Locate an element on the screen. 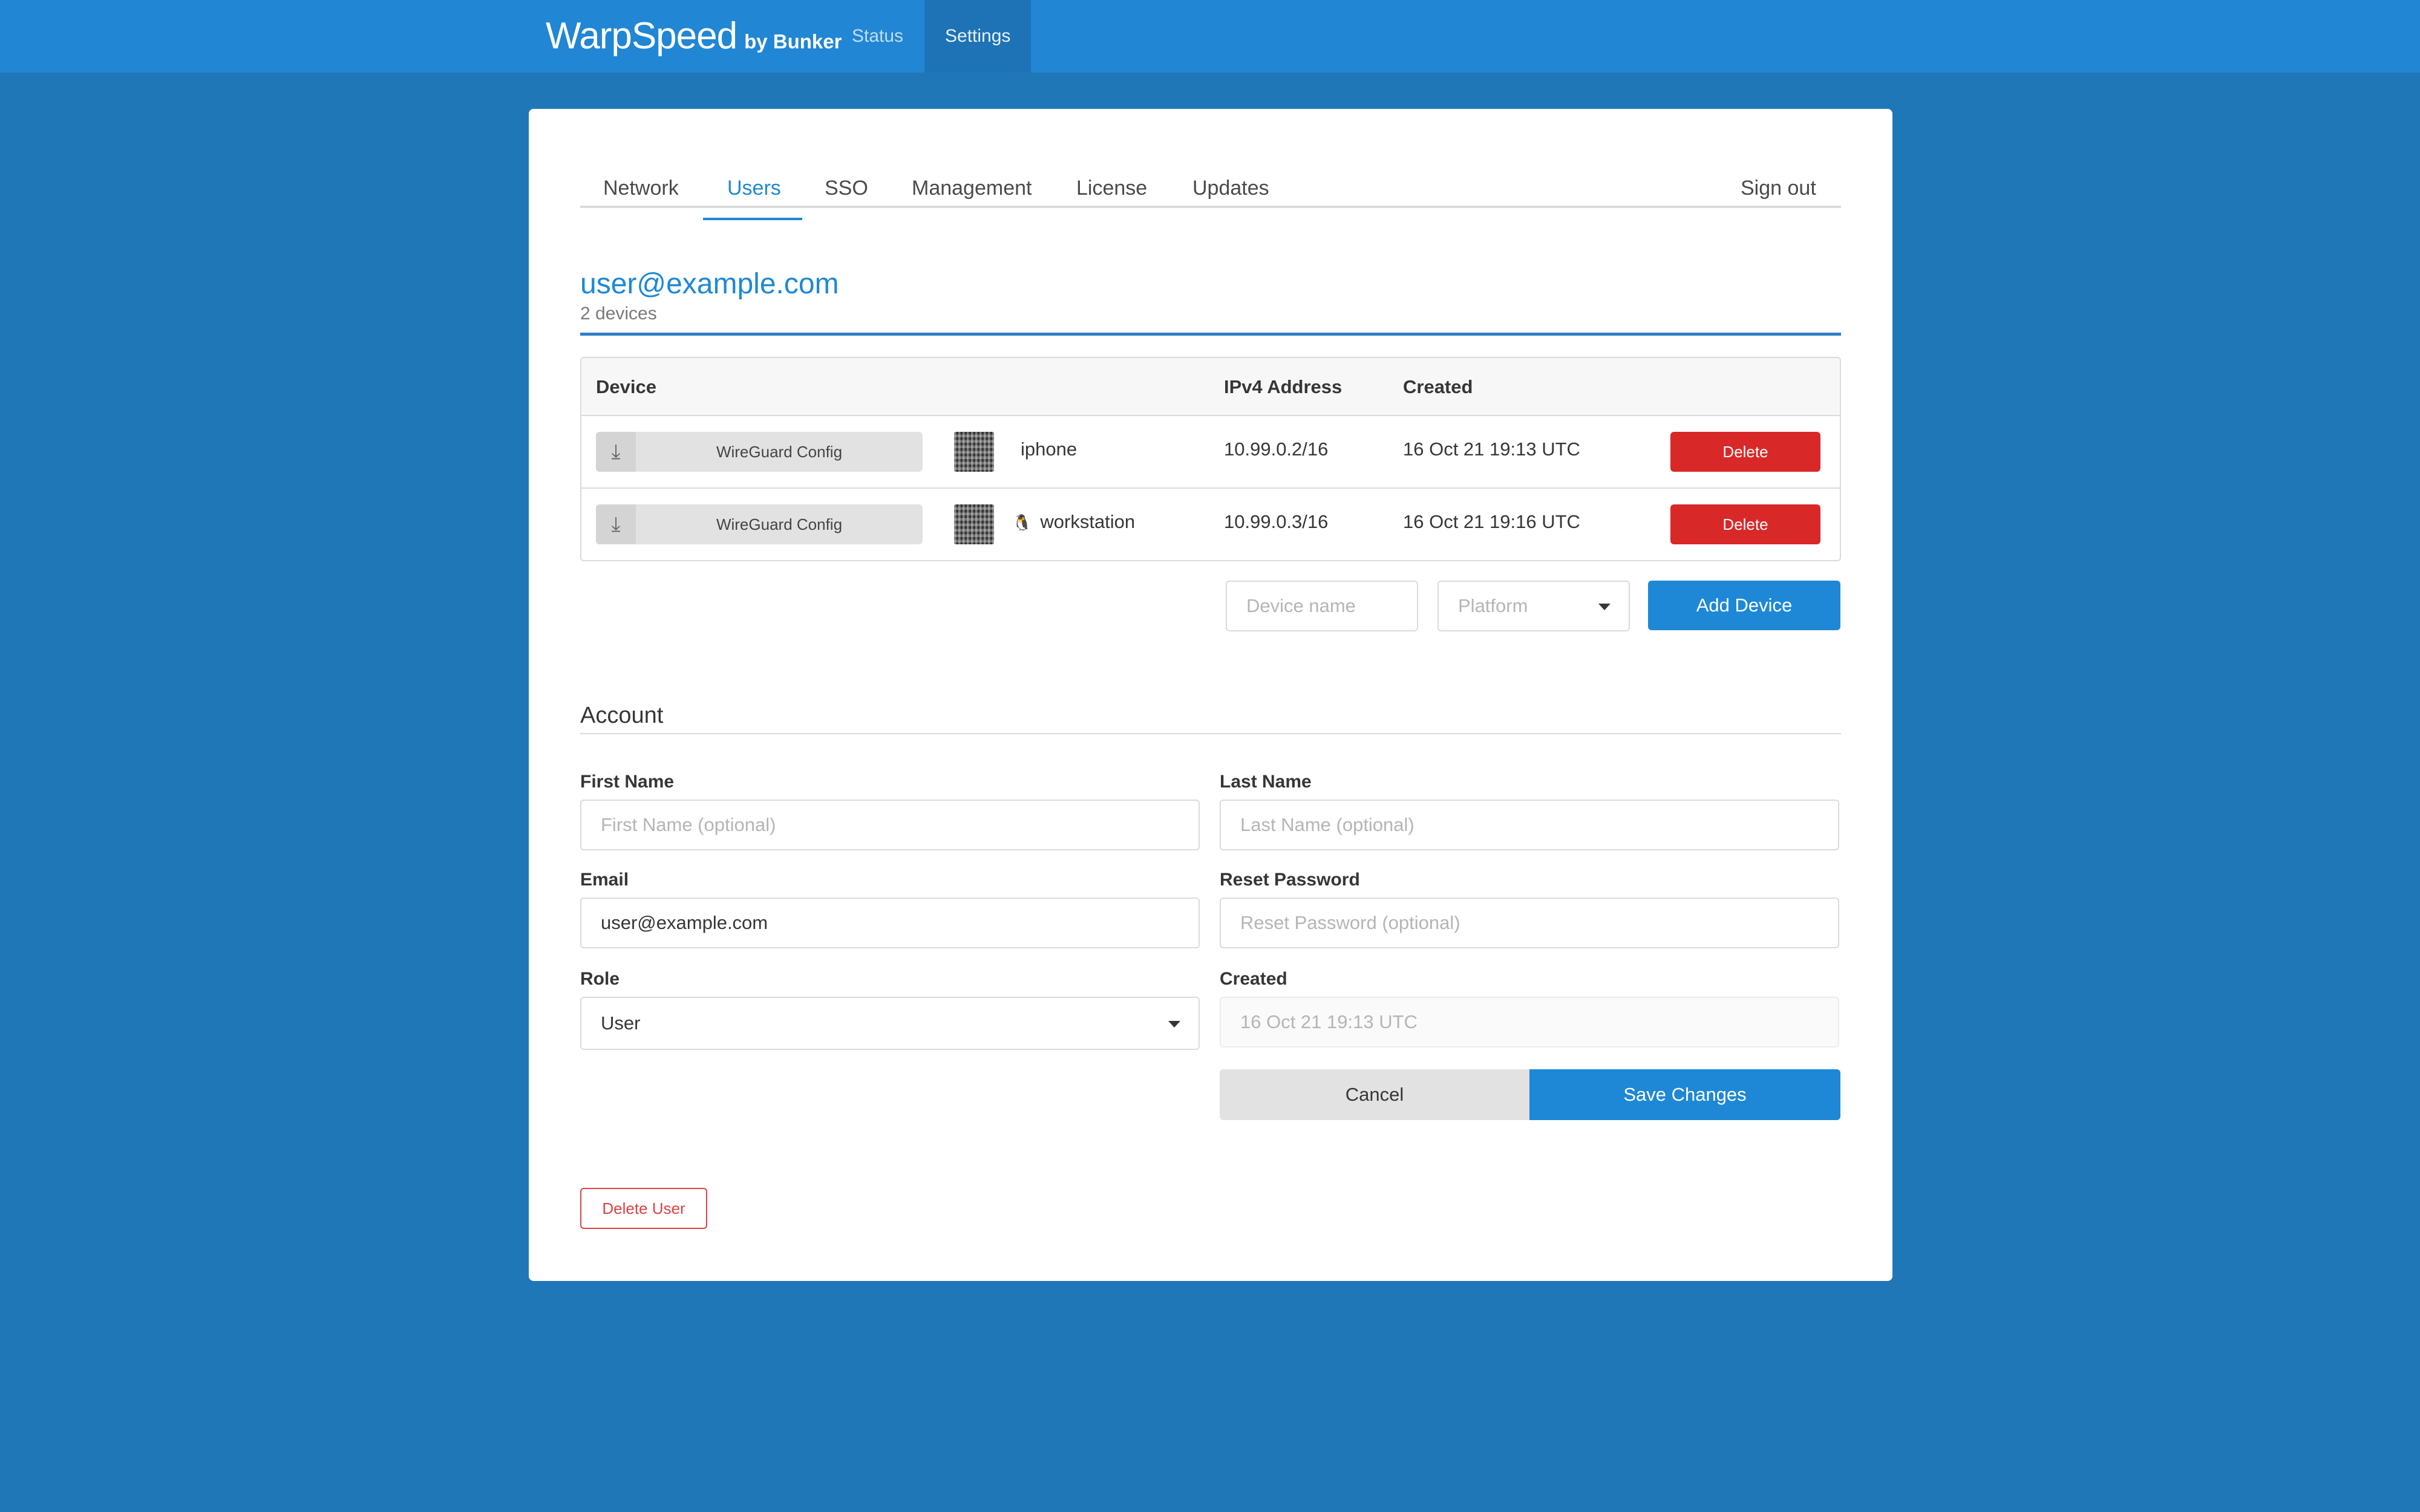  platform-select-label: Platform is located at coordinates (1493, 605).